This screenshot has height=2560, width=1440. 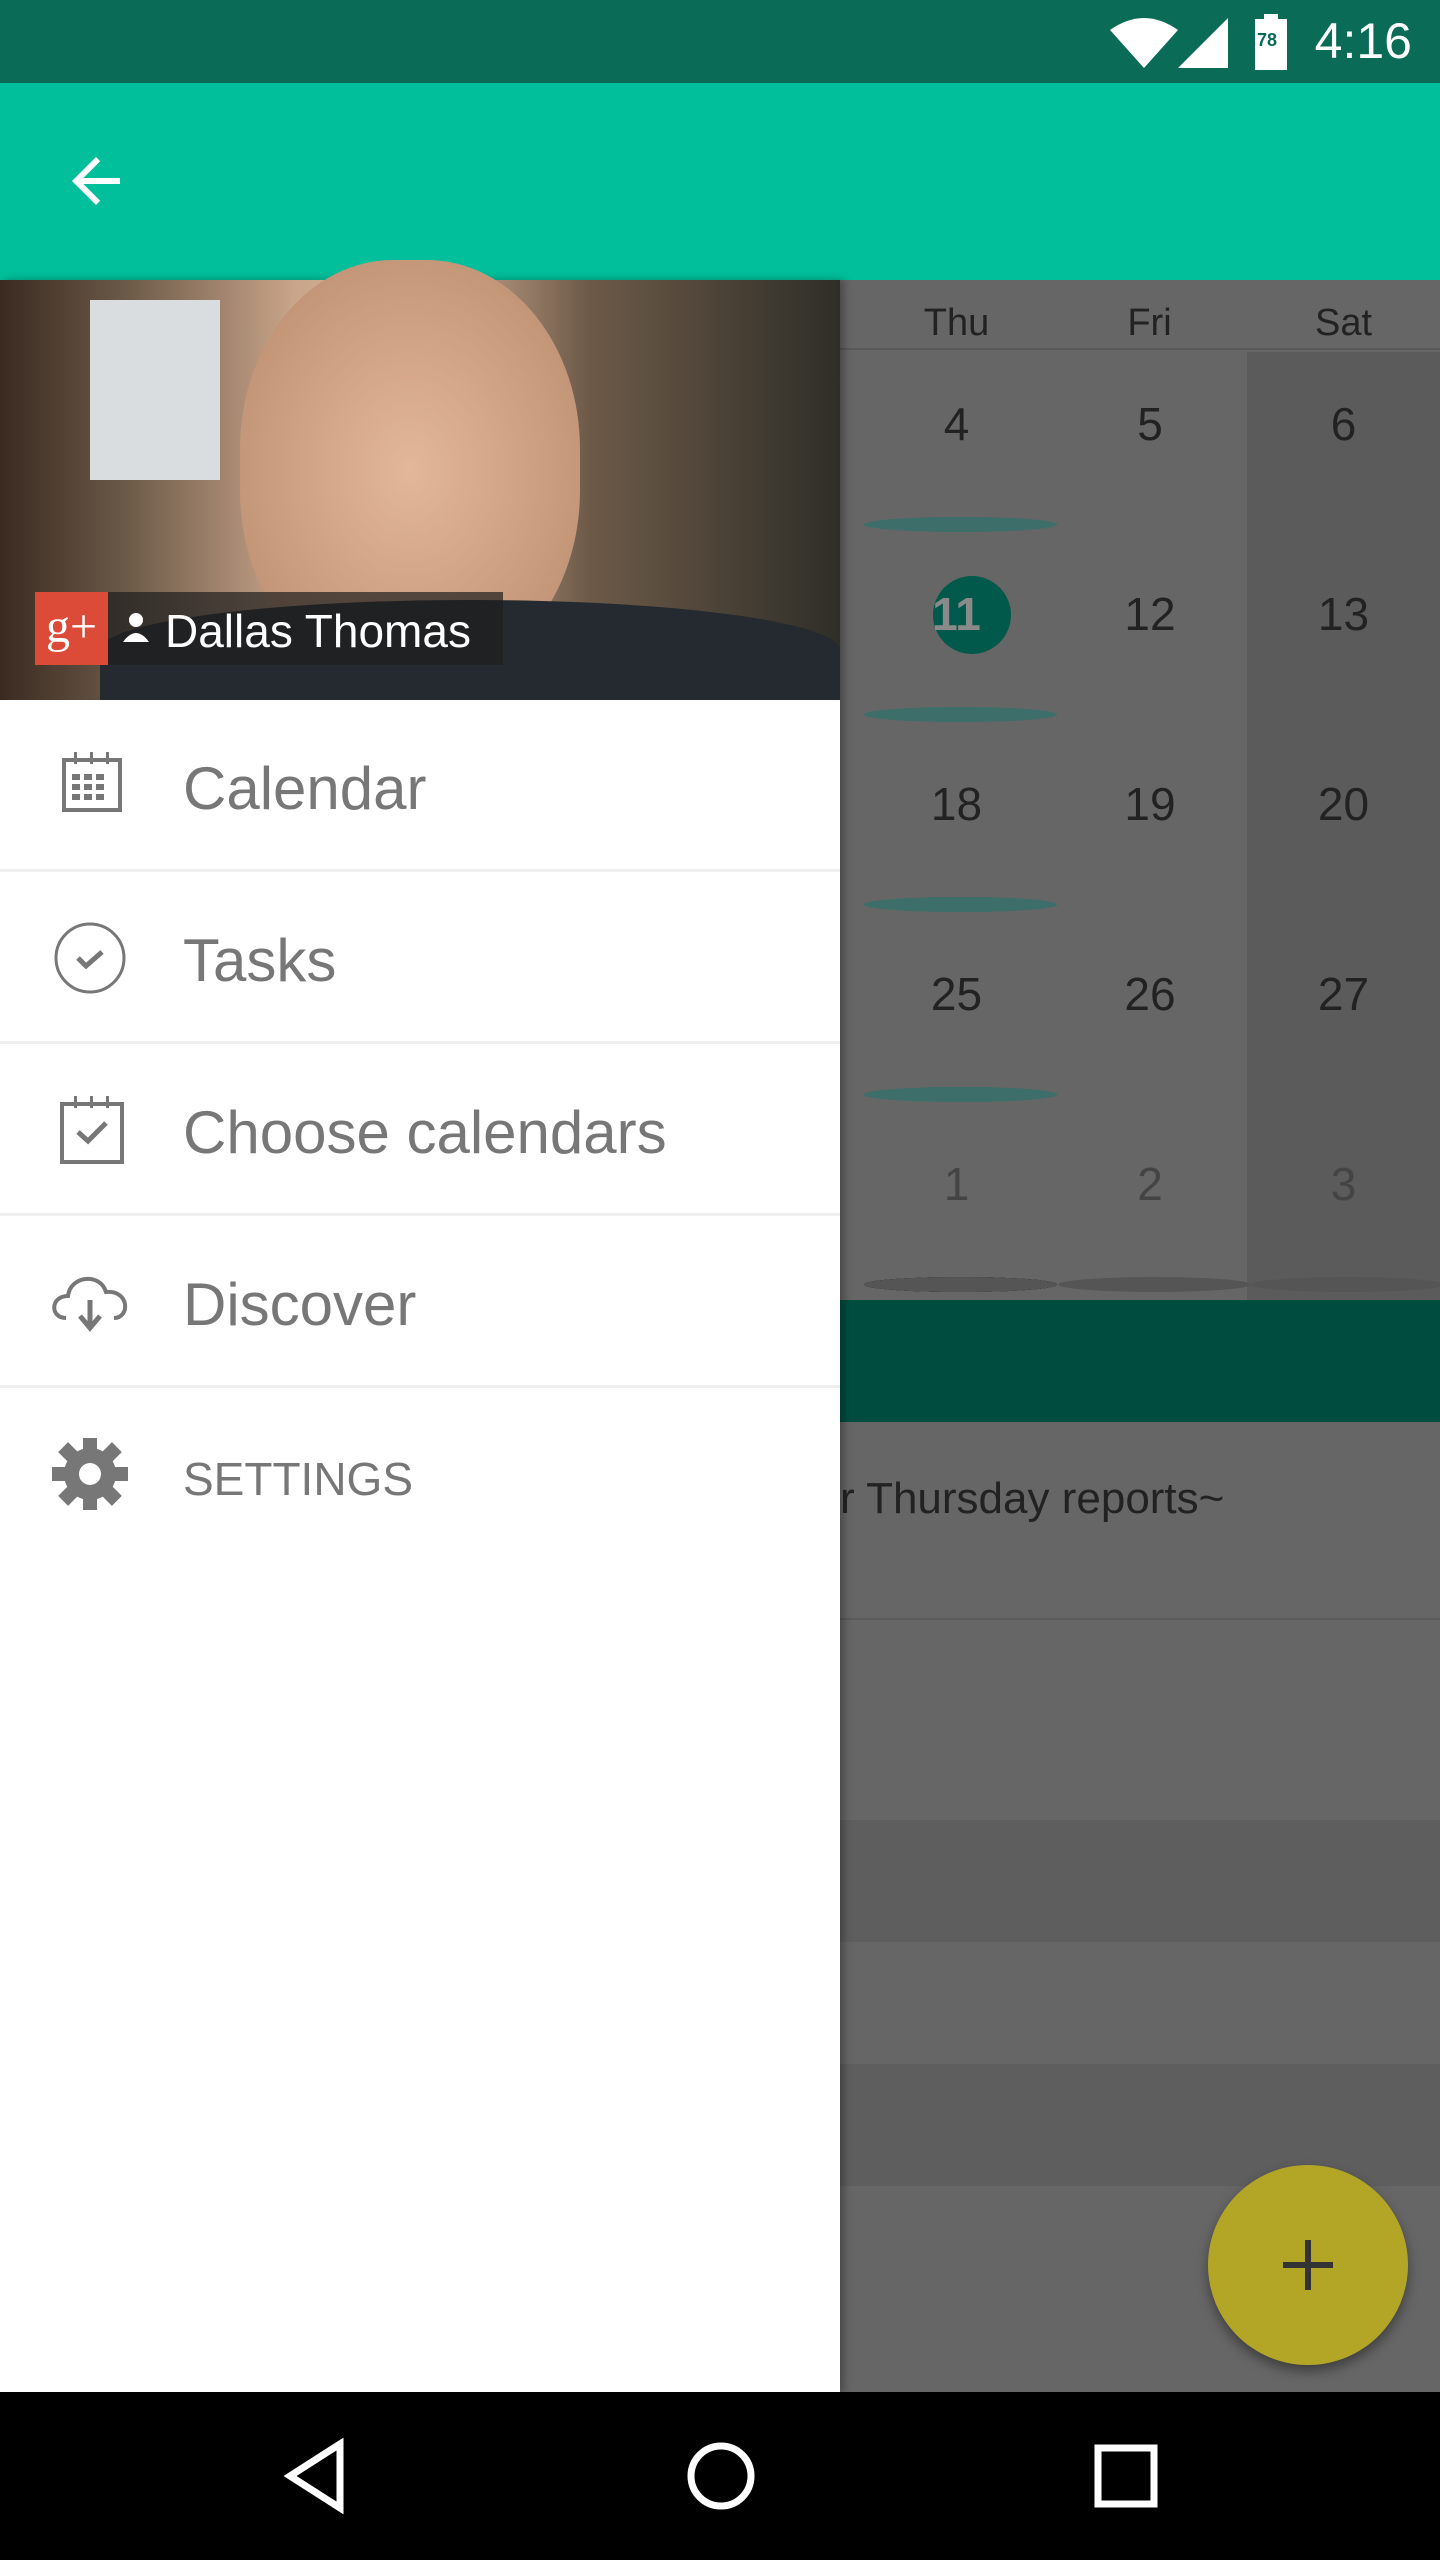 What do you see at coordinates (155, 390) in the screenshot?
I see `profile-photo` at bounding box center [155, 390].